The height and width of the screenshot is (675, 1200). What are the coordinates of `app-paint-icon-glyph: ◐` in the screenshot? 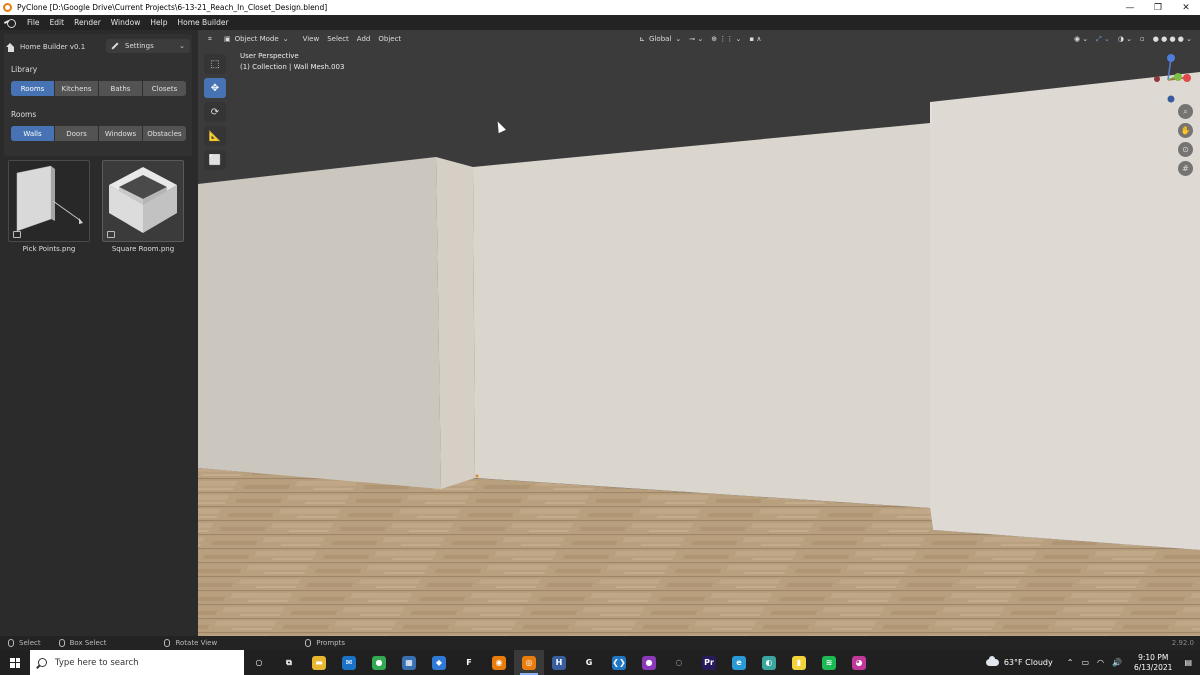 It's located at (769, 662).